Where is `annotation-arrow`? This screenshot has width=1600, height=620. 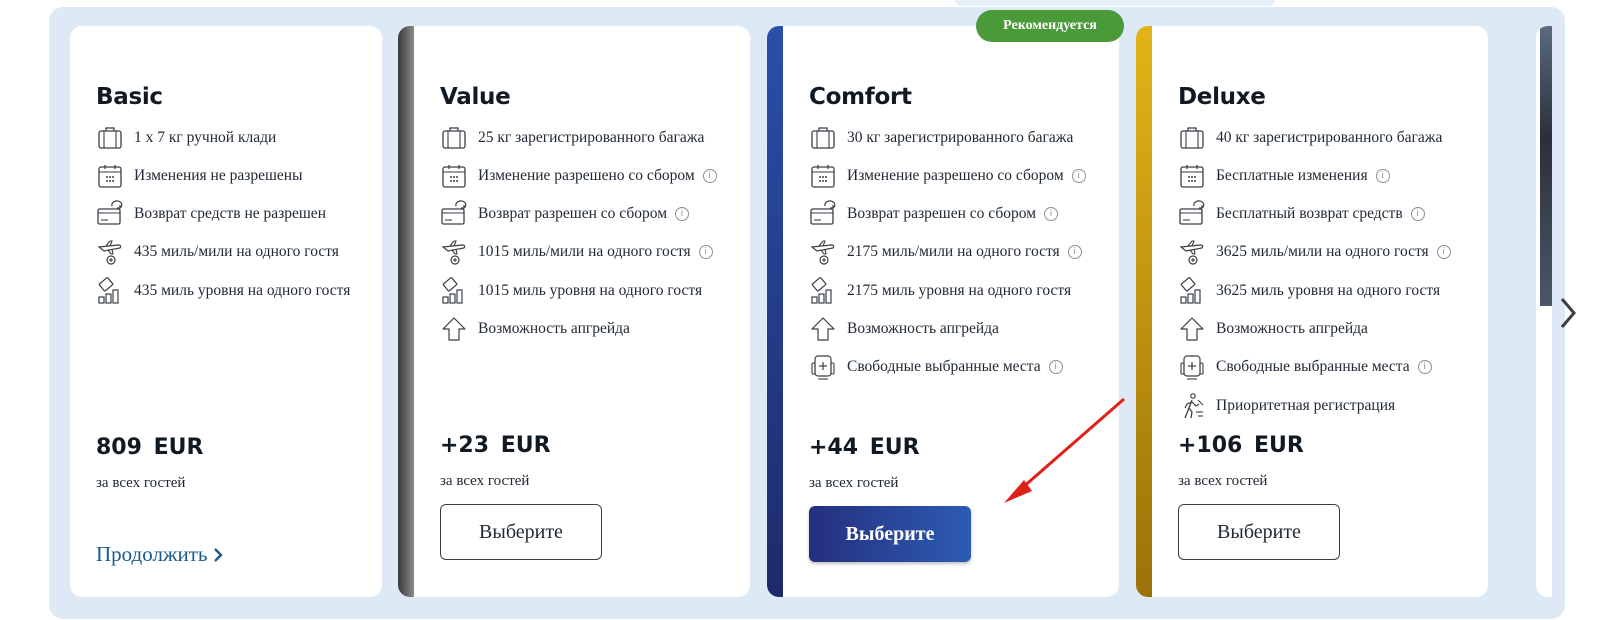
annotation-arrow is located at coordinates (1064, 450).